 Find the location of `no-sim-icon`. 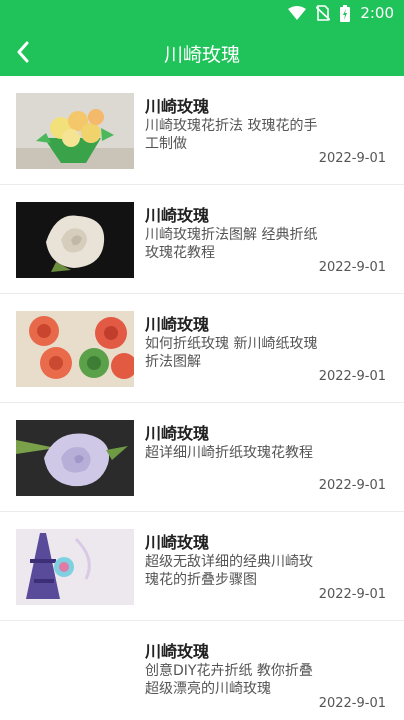

no-sim-icon is located at coordinates (323, 13).